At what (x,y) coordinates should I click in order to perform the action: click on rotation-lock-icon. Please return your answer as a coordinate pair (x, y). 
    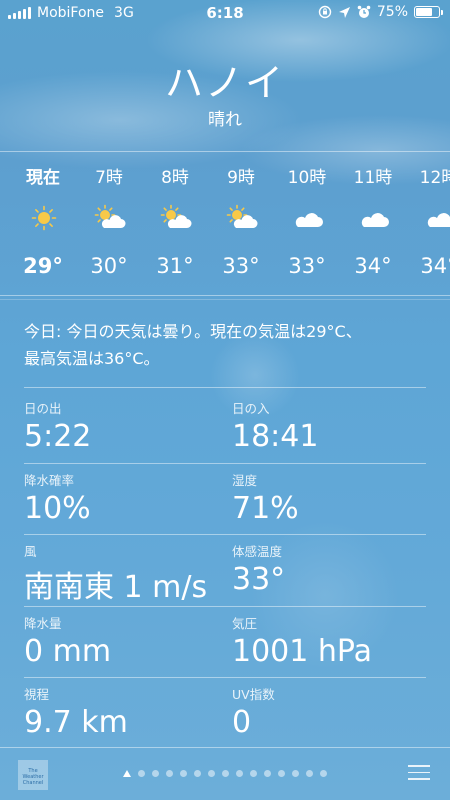
    Looking at the image, I should click on (325, 12).